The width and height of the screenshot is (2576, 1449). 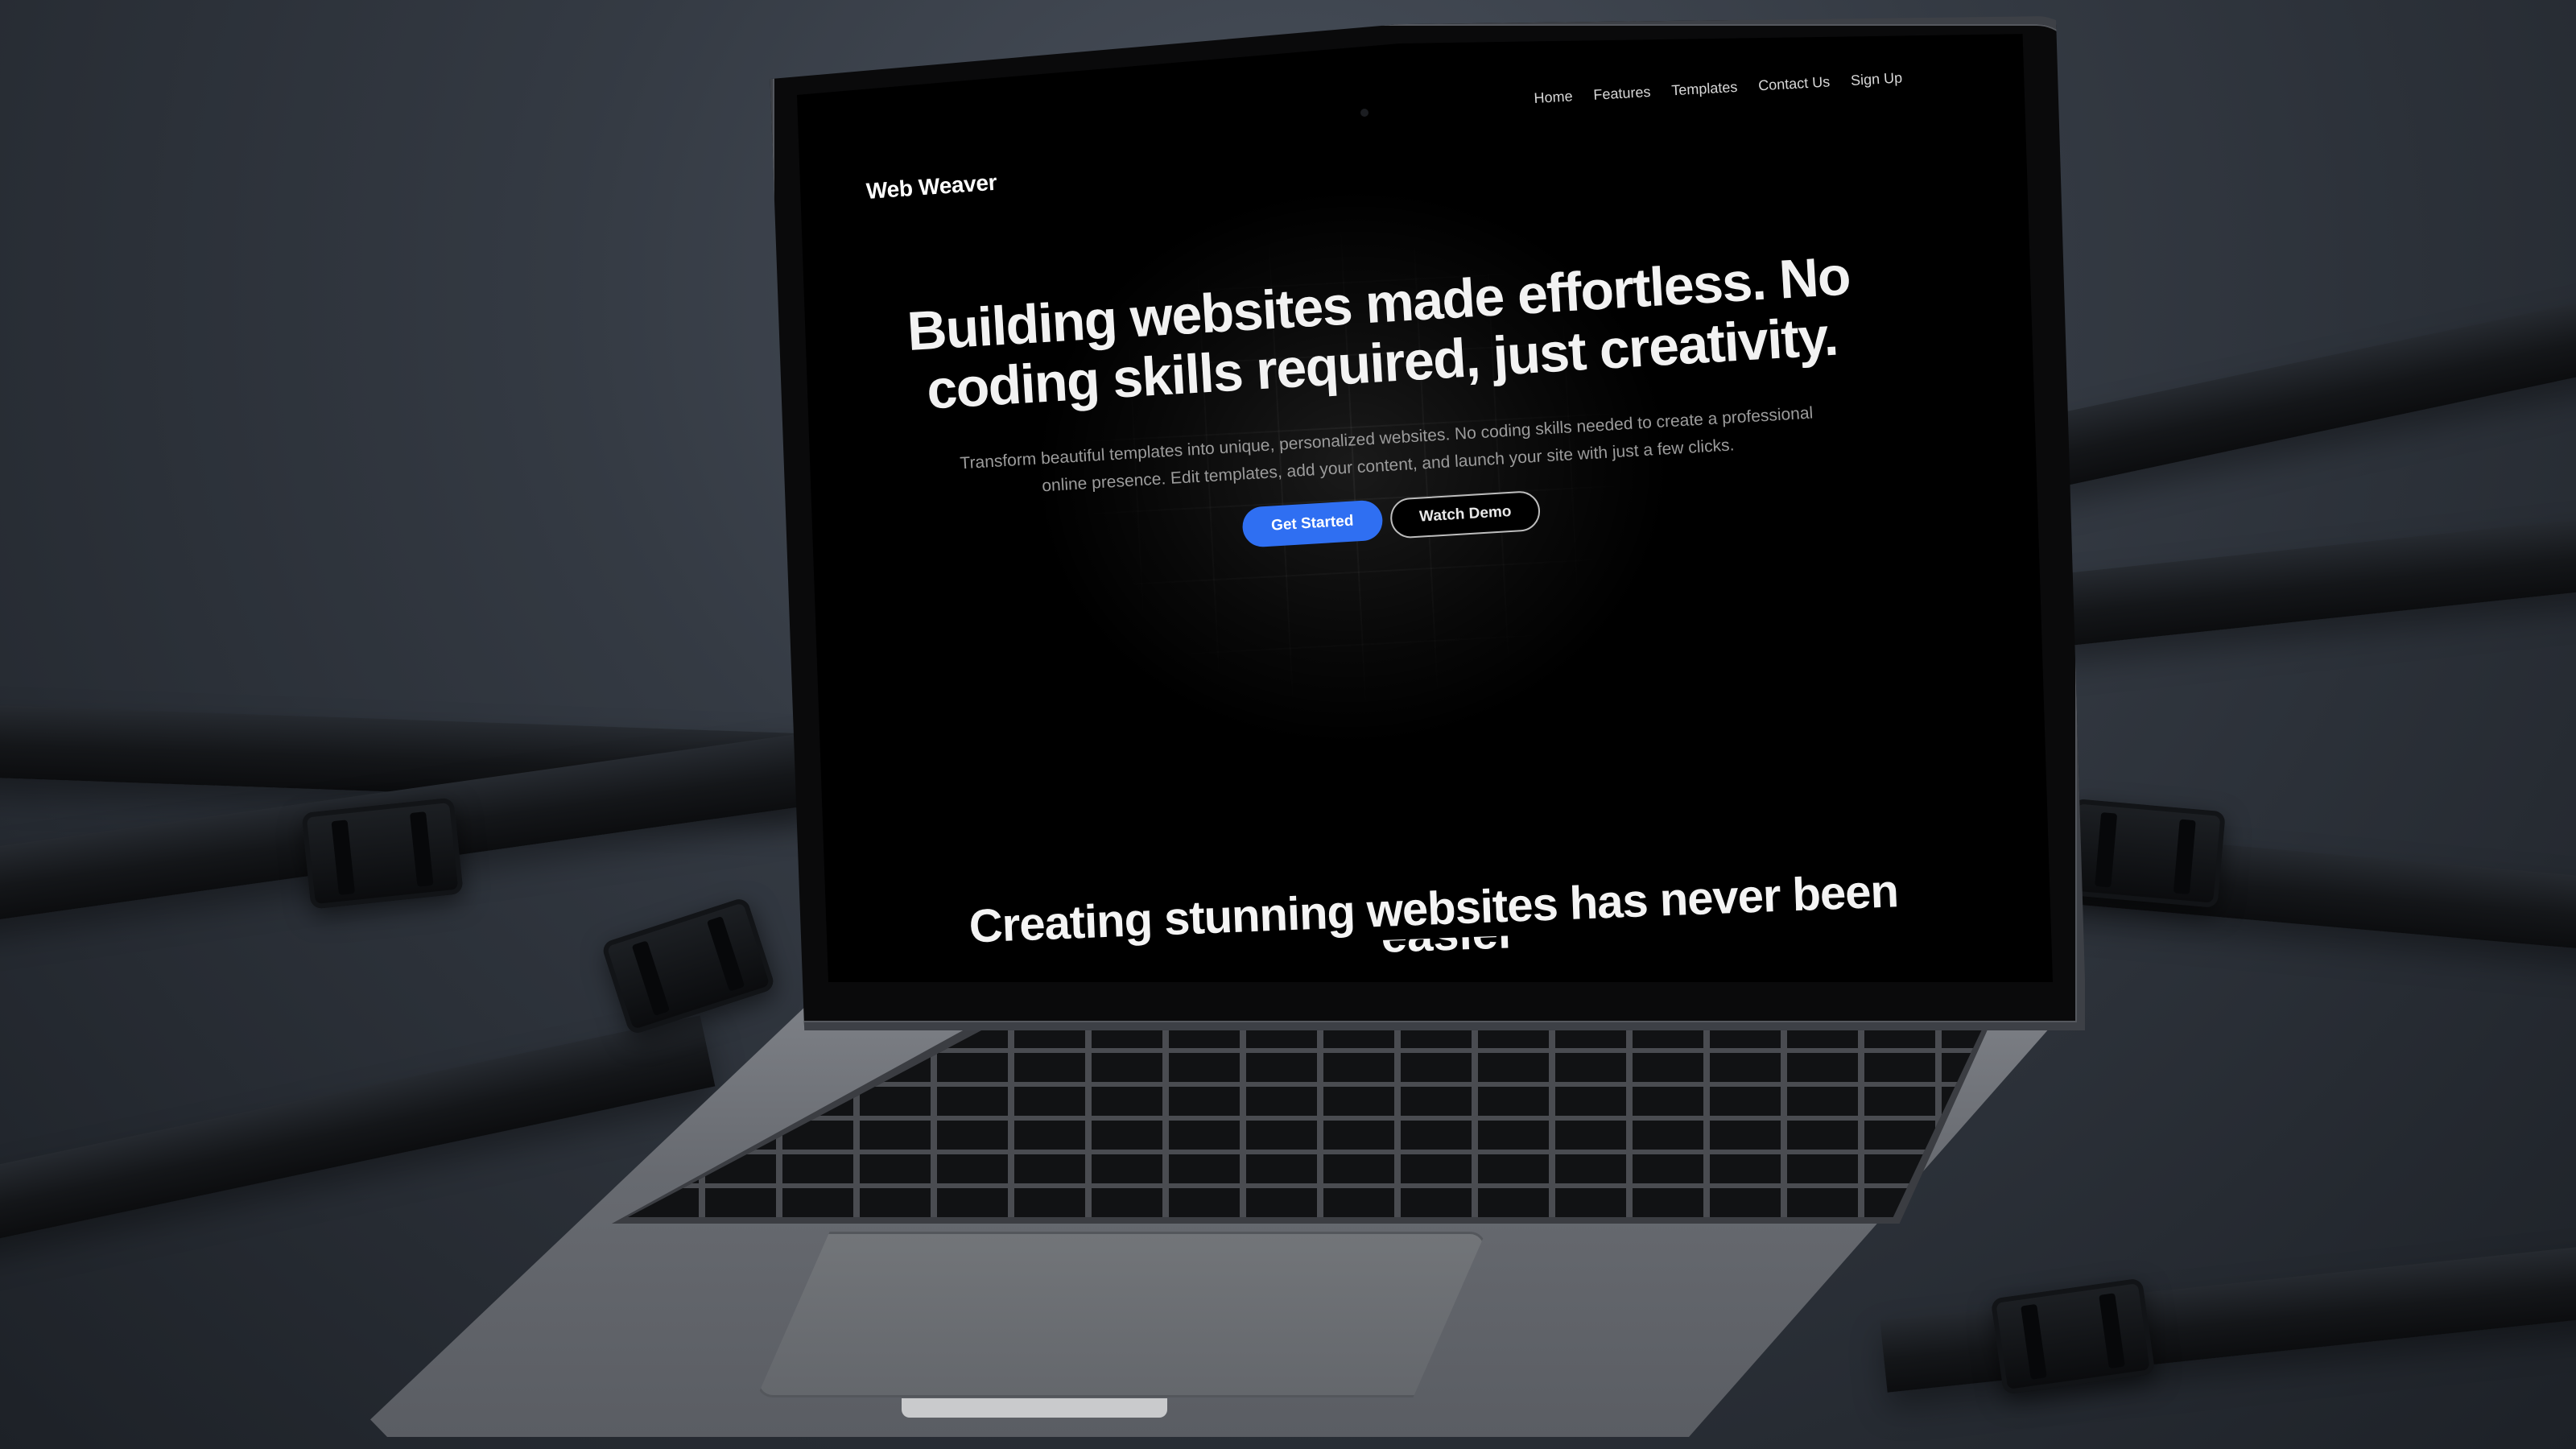 I want to click on camera-dot, so click(x=1364, y=113).